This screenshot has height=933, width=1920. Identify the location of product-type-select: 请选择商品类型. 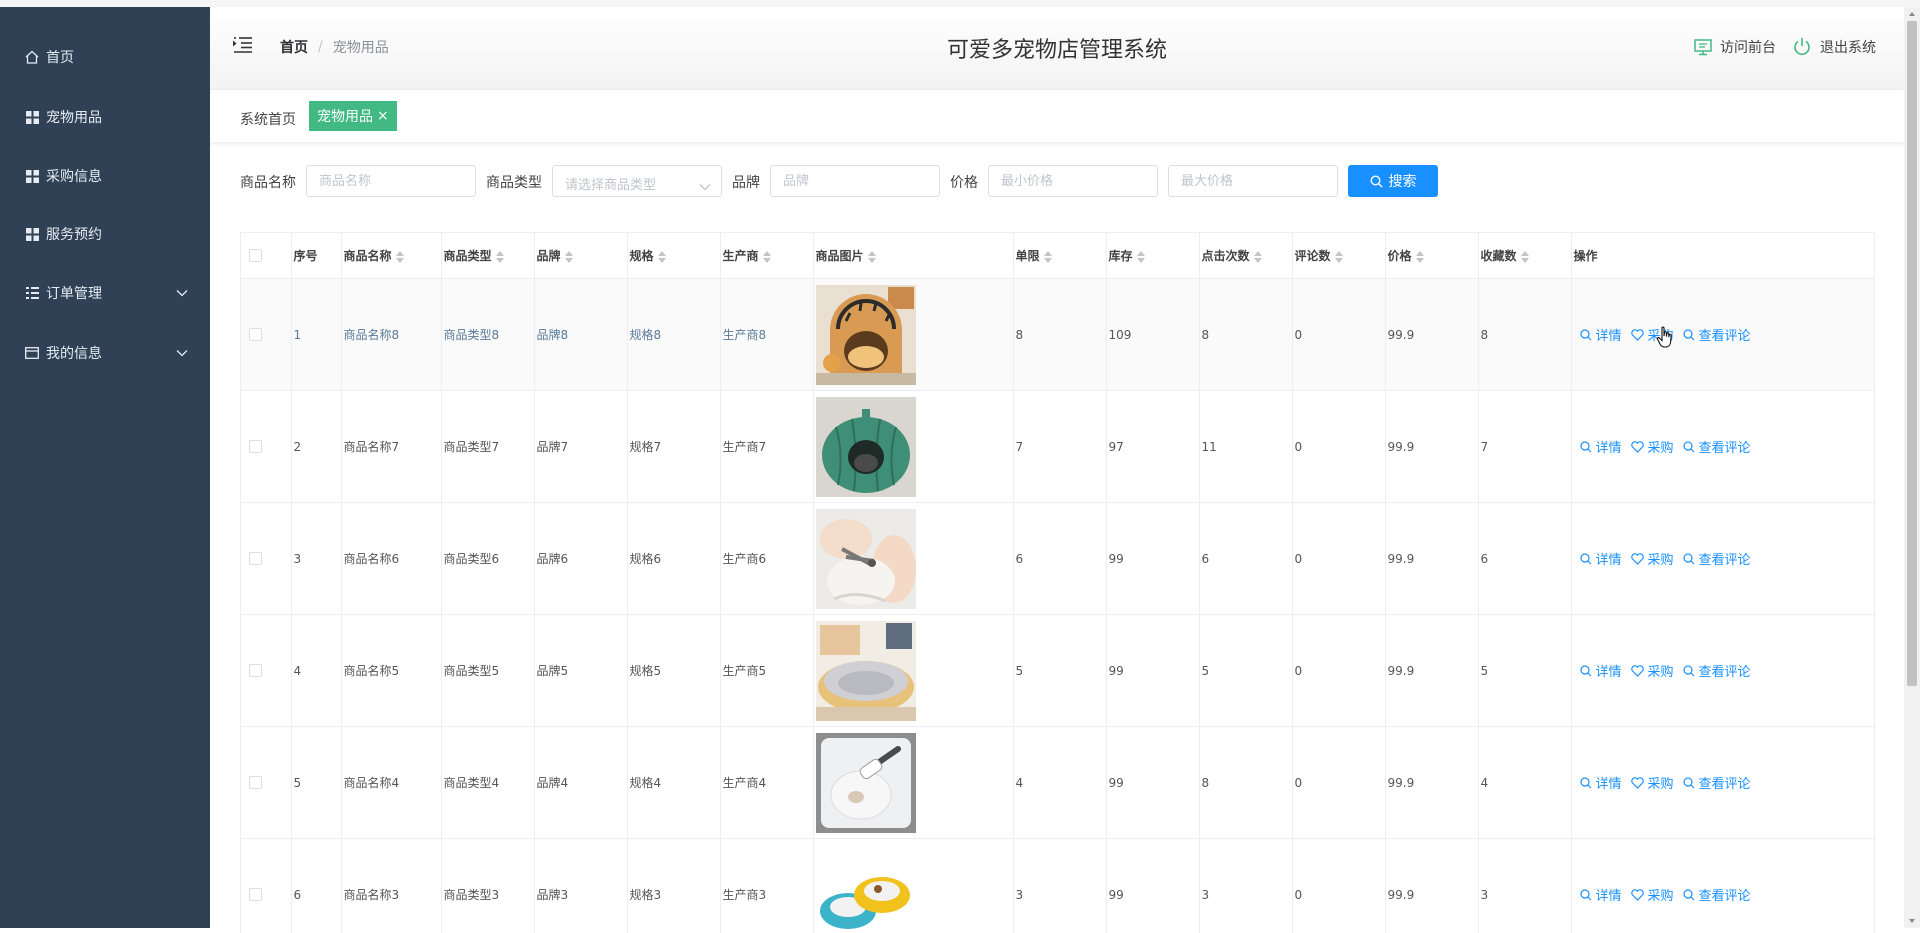
(637, 181).